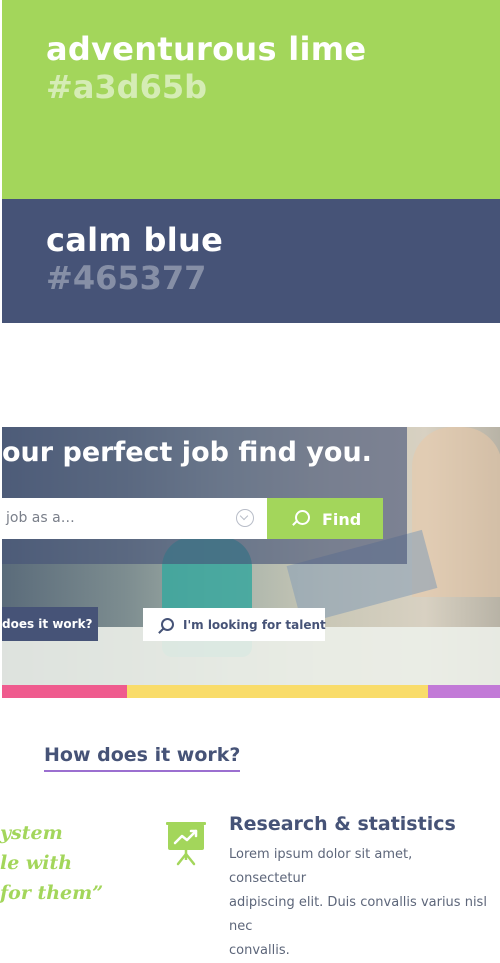 The width and height of the screenshot is (500, 963). I want to click on chevron-down-icon, so click(245, 518).